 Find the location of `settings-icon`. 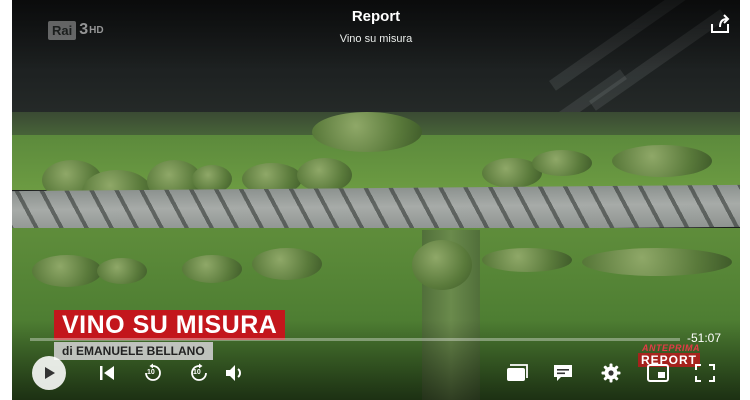

settings-icon is located at coordinates (611, 373).